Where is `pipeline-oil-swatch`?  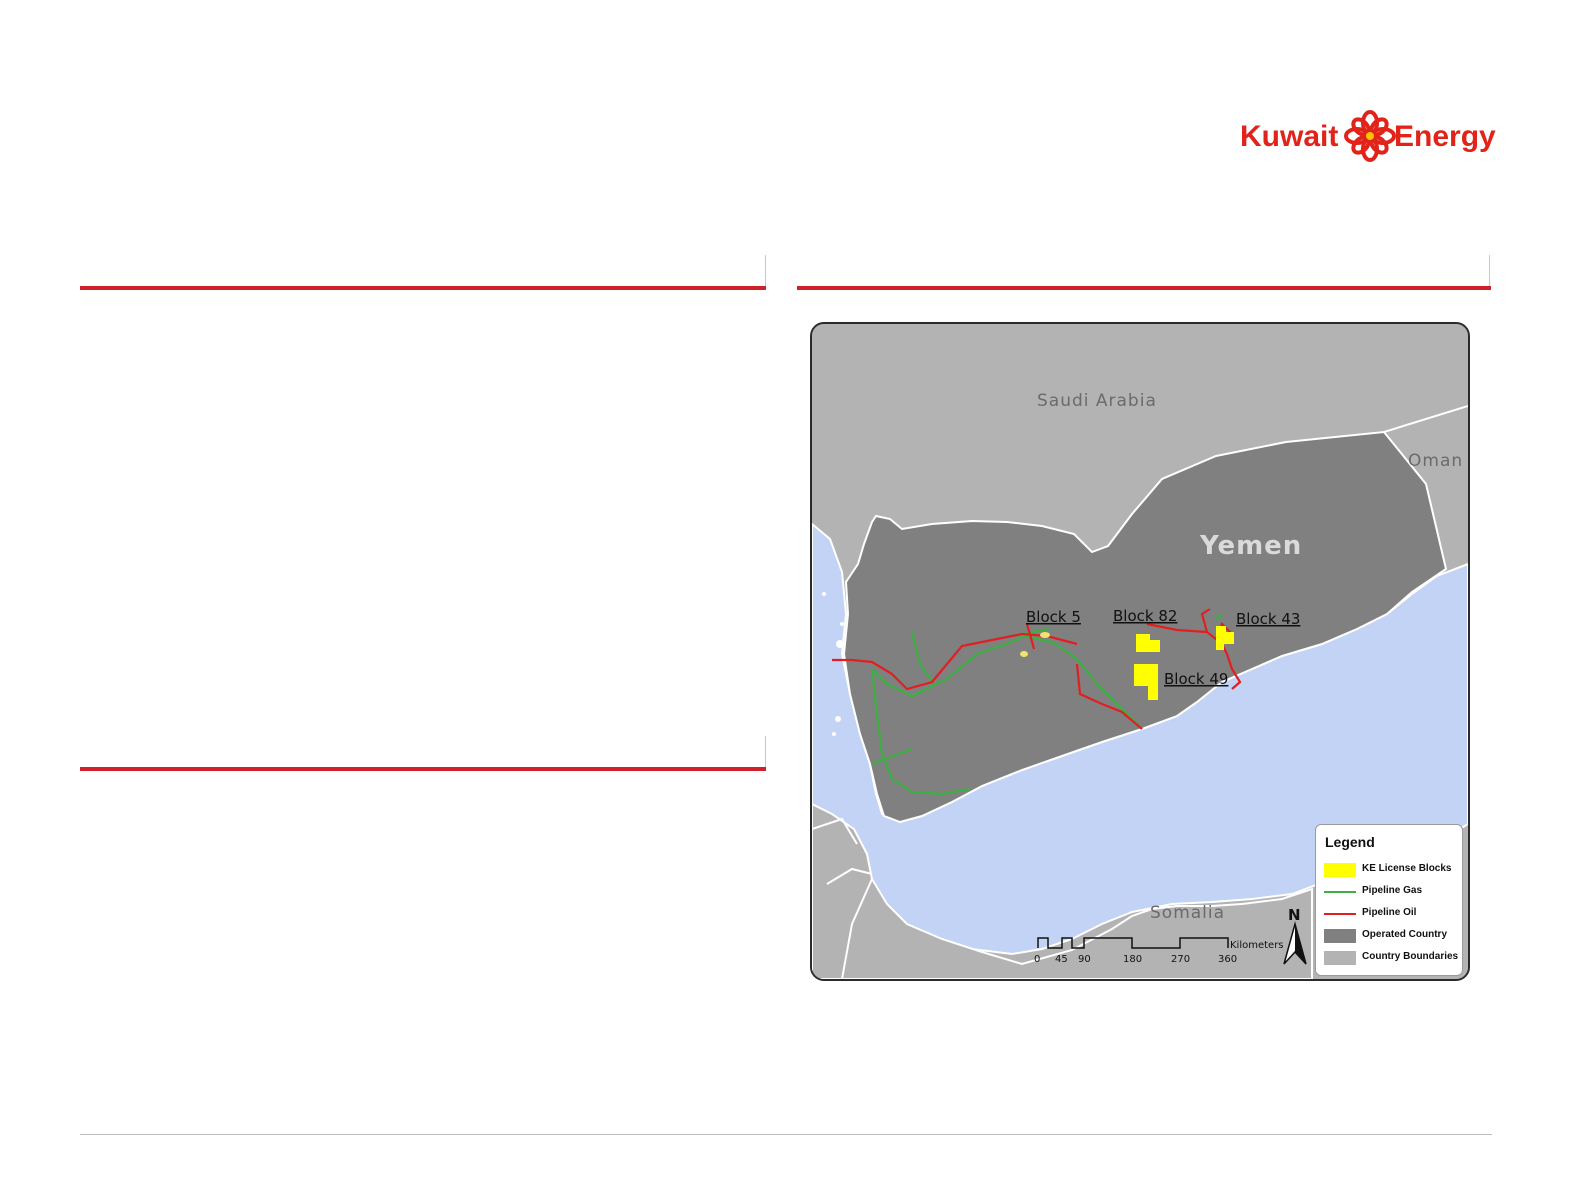
pipeline-oil-swatch is located at coordinates (1340, 914).